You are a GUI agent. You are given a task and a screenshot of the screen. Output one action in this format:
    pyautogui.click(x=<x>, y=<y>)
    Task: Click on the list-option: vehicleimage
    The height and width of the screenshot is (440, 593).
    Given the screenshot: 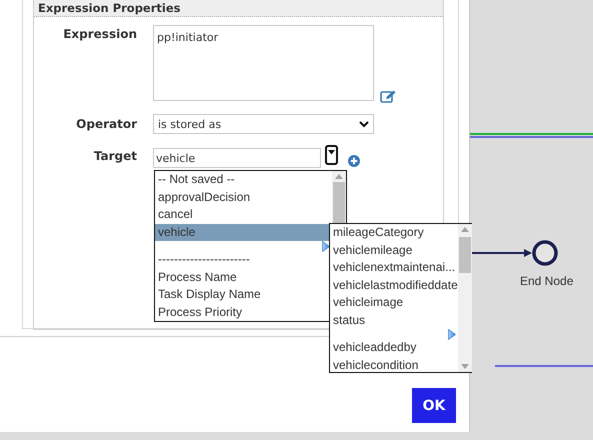 What is the action you would take?
    pyautogui.click(x=394, y=303)
    